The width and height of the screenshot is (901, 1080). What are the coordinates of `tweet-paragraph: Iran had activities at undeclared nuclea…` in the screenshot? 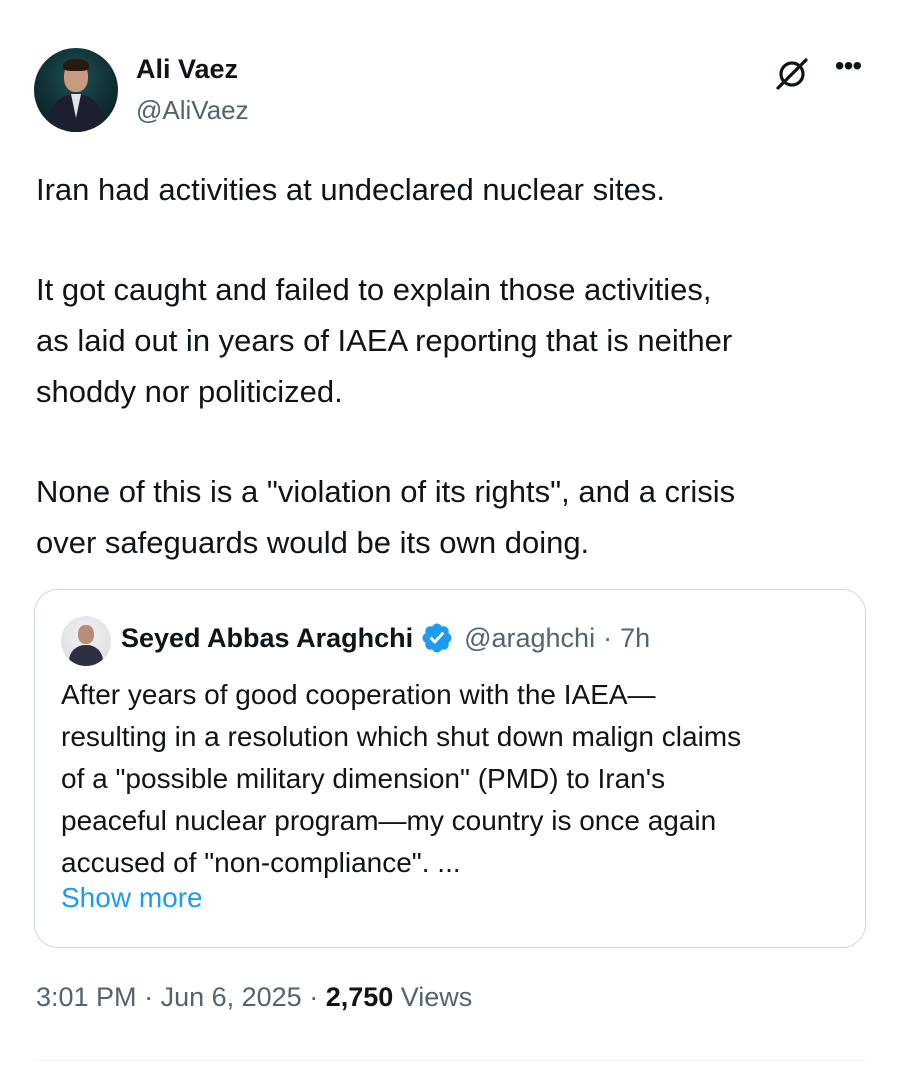 It's located at (350, 189).